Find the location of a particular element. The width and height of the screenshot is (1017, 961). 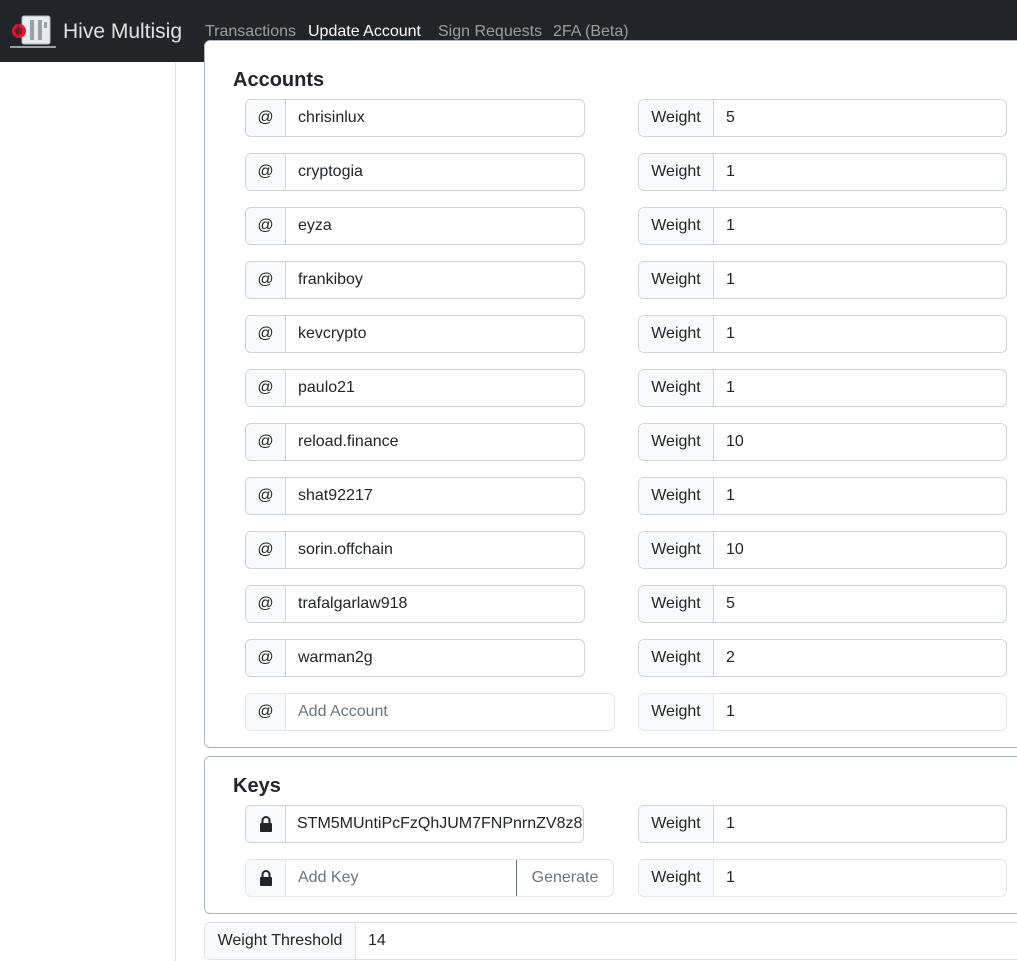

account-input: eyza is located at coordinates (435, 226).